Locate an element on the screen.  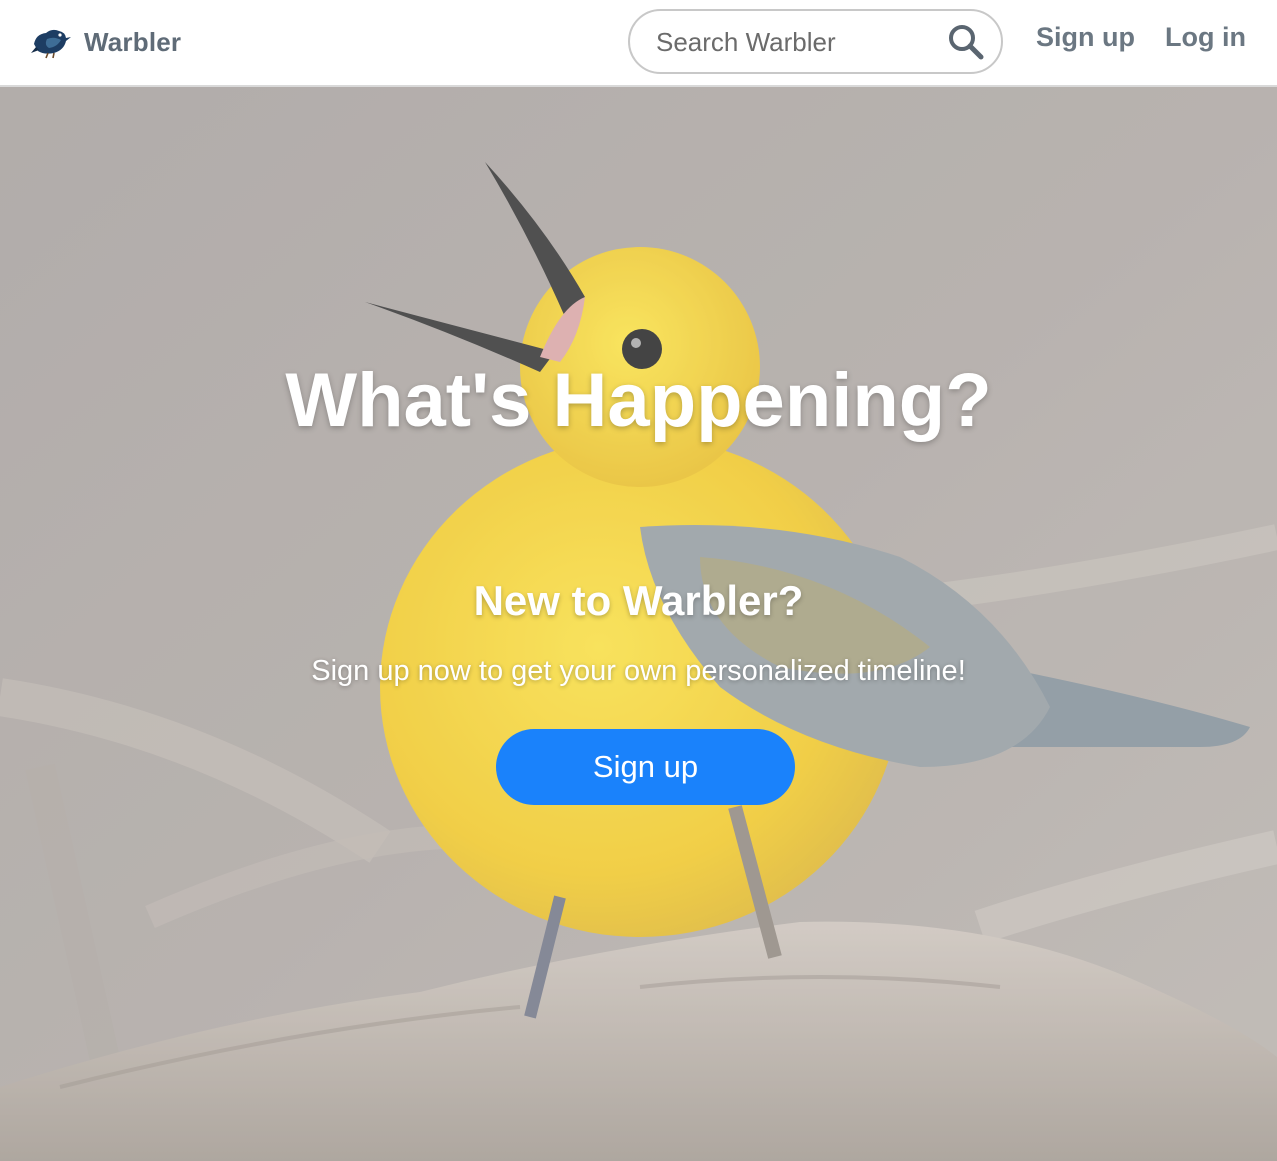
brand-name: Warbler is located at coordinates (133, 41).